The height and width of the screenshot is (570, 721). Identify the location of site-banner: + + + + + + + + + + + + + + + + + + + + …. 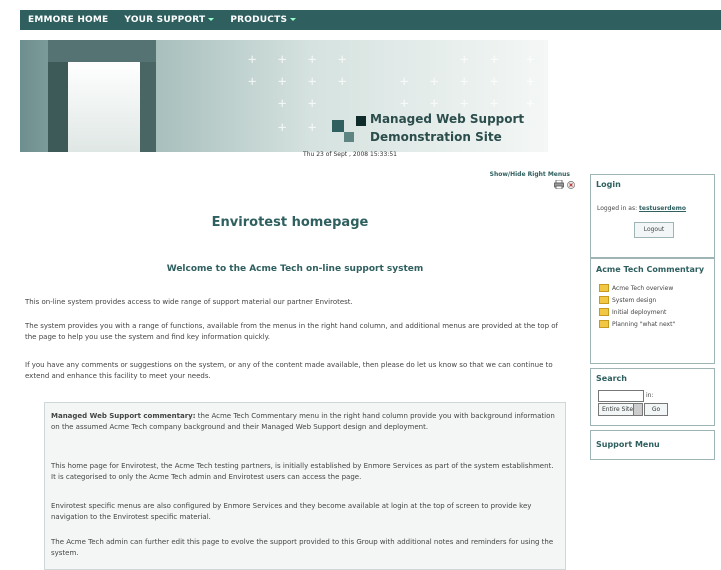
(284, 96).